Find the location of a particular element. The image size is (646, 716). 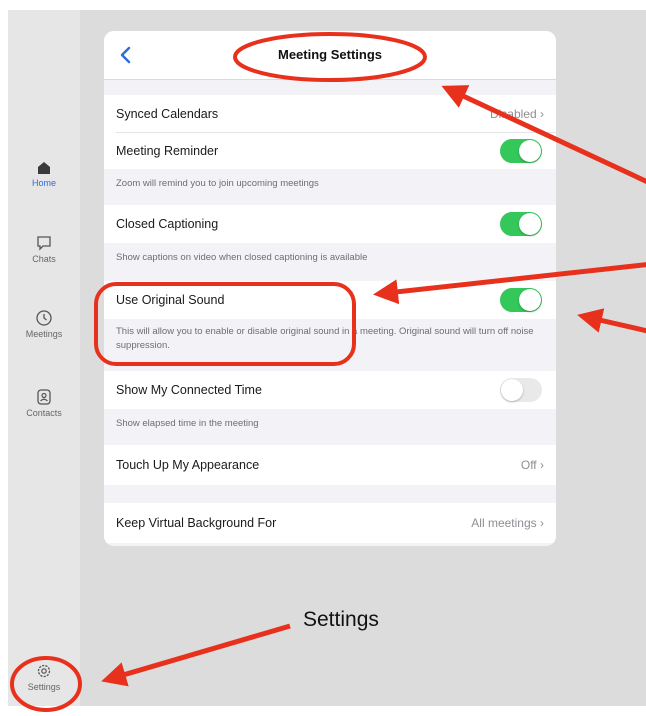

original-sound-highlight-box is located at coordinates (225, 324).